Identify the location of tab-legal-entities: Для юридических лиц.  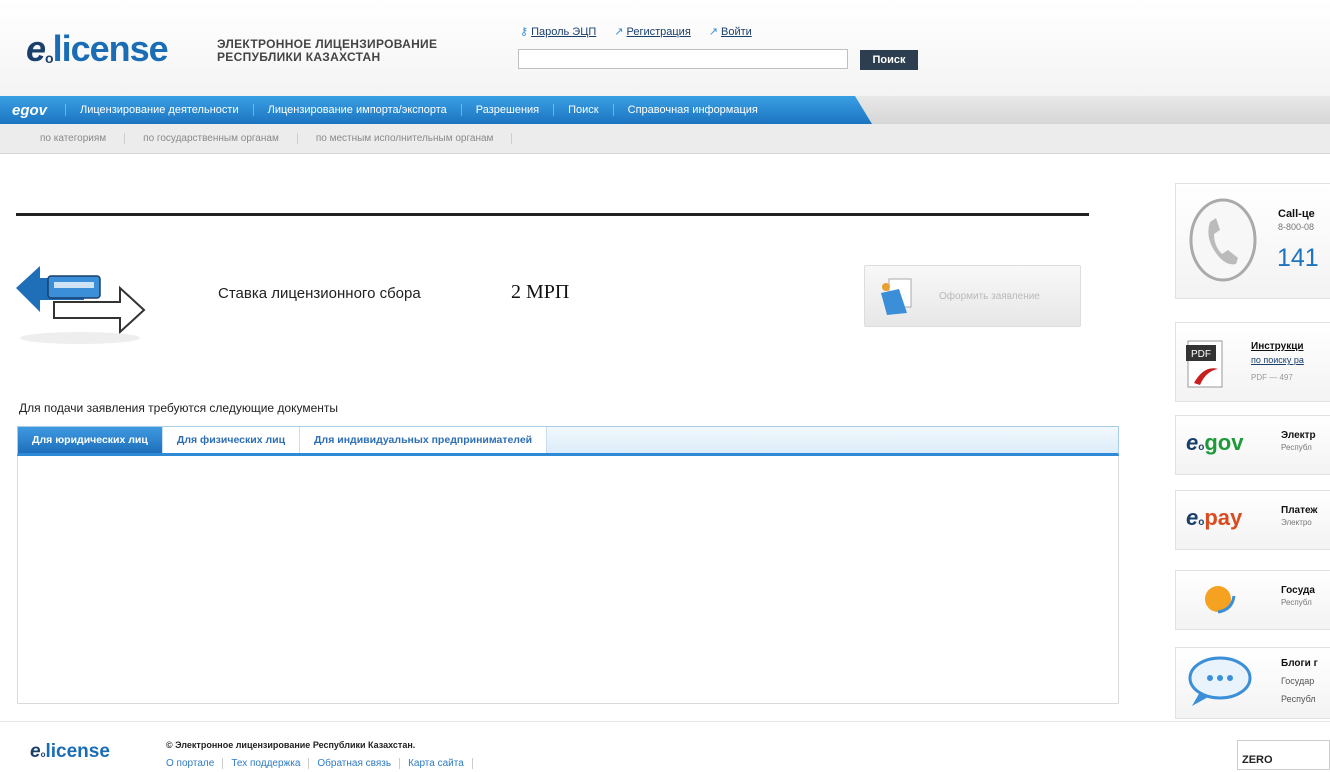
(90, 440).